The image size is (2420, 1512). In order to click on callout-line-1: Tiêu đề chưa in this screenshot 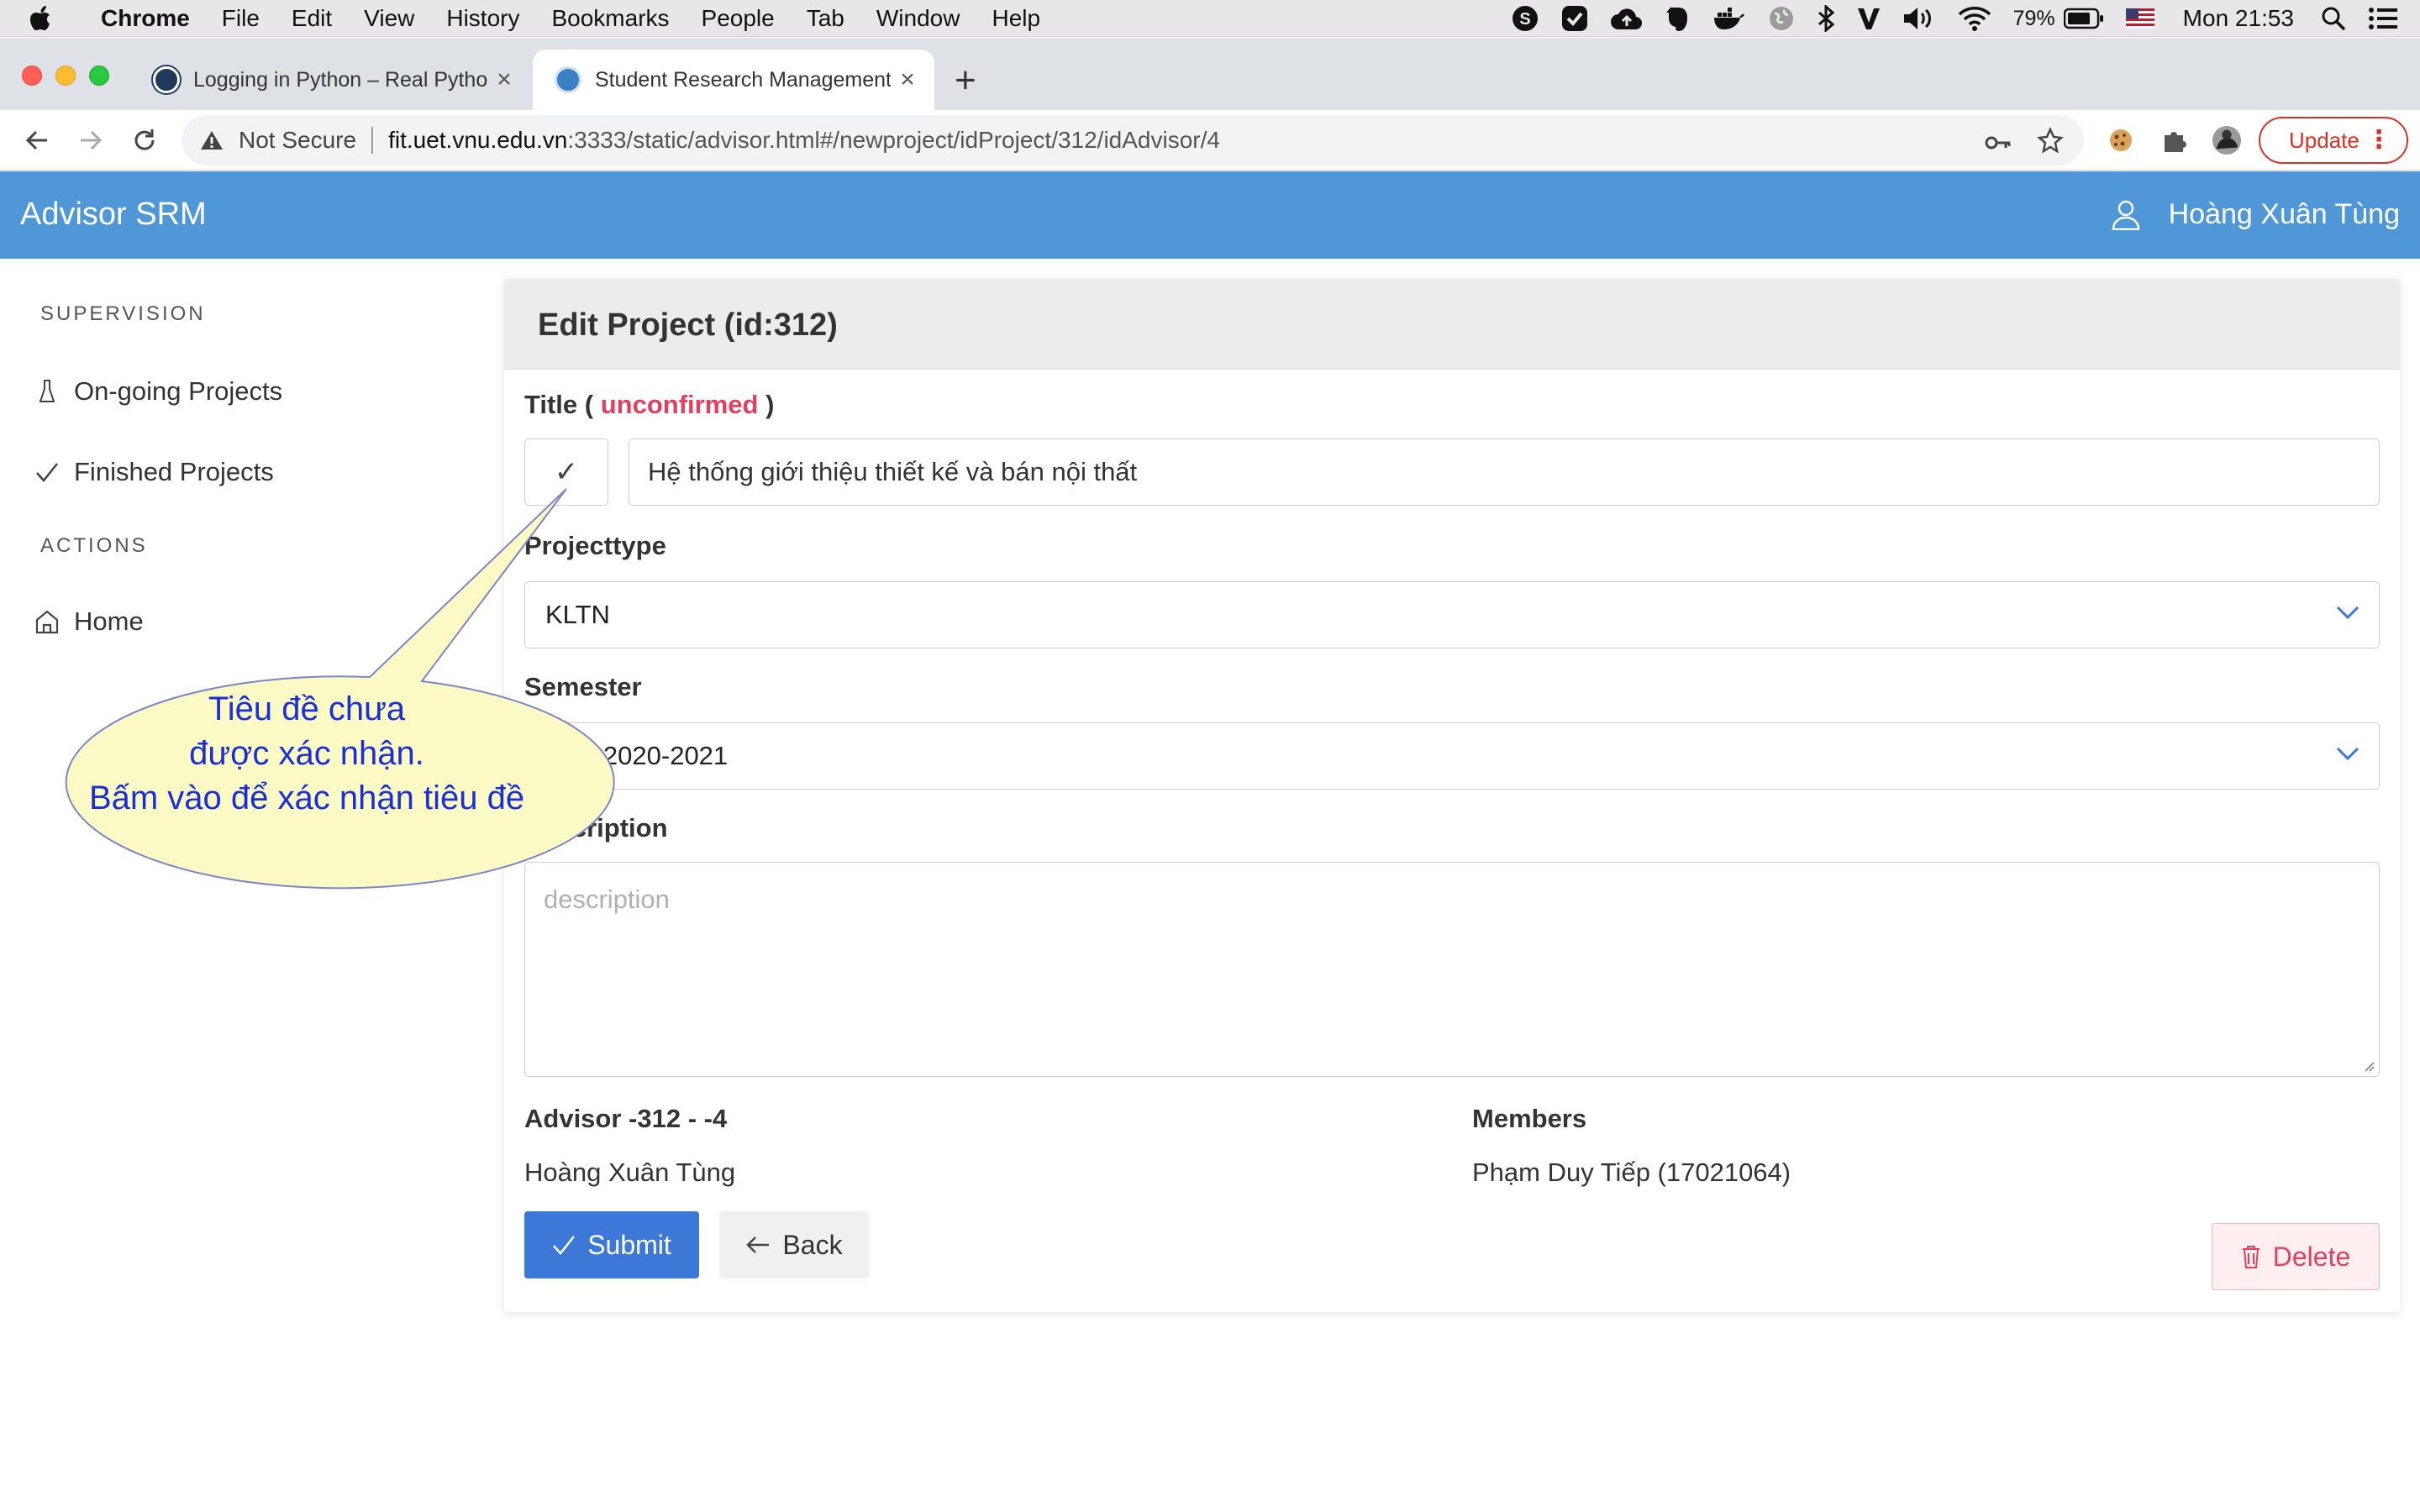, I will do `click(307, 708)`.